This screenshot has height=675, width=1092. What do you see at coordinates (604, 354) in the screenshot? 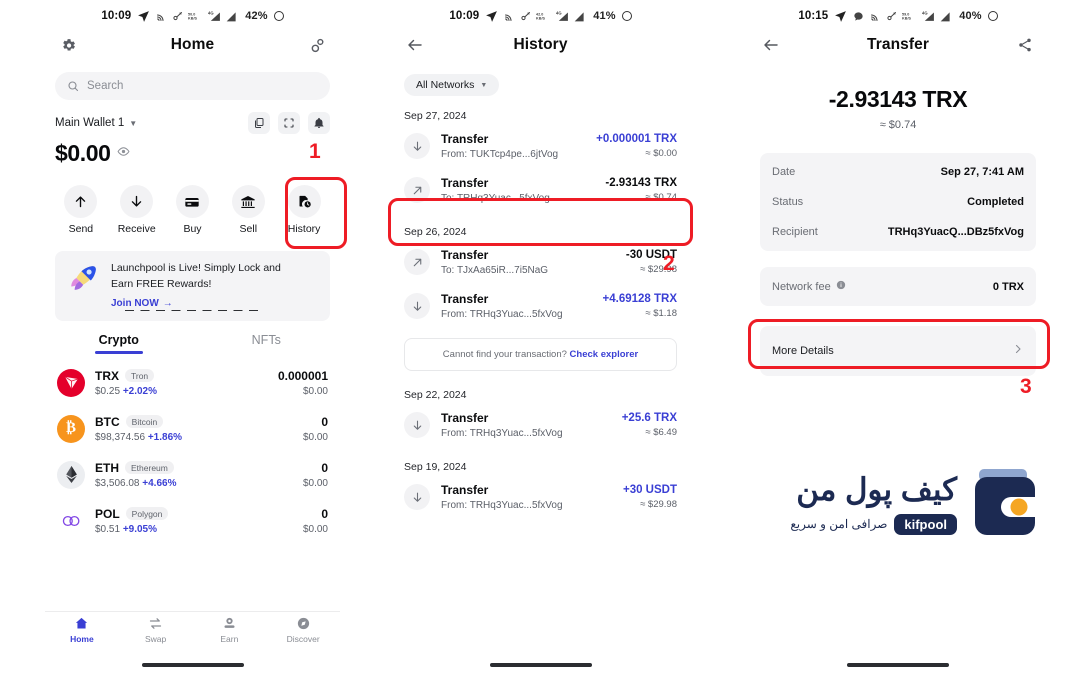
I see `explorer-link: Check explorer` at bounding box center [604, 354].